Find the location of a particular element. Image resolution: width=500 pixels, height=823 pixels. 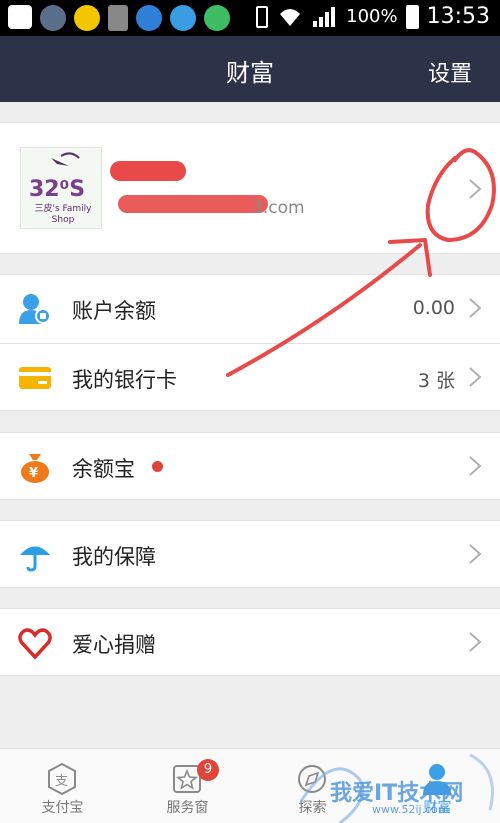

vibrate-icon is located at coordinates (262, 16).